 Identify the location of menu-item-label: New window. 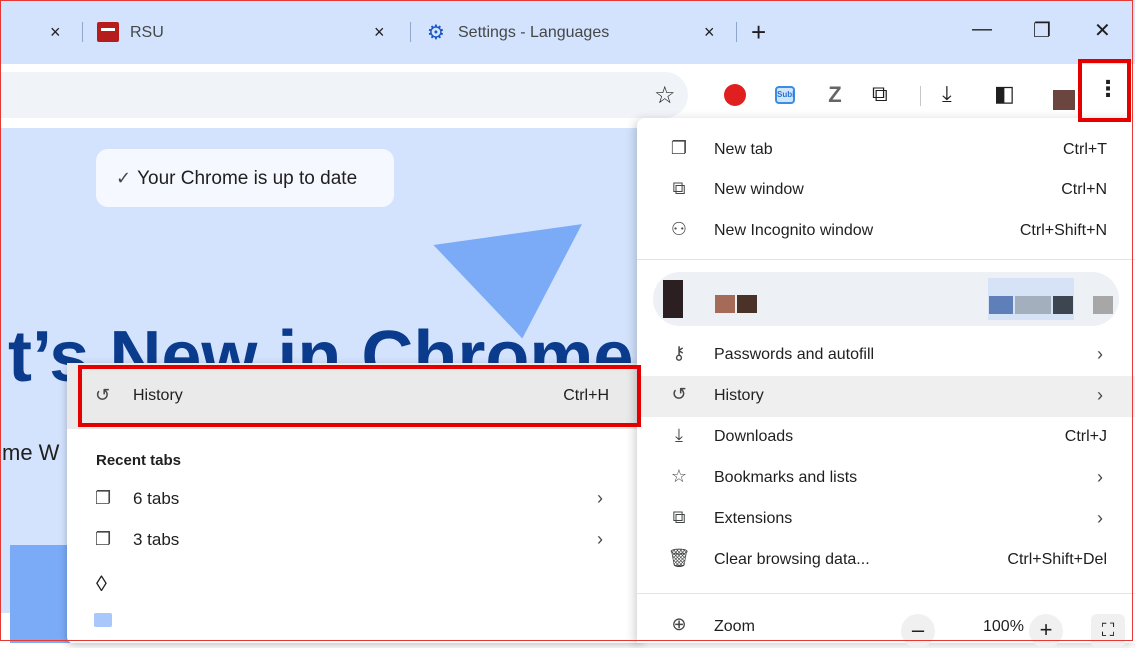
(759, 189).